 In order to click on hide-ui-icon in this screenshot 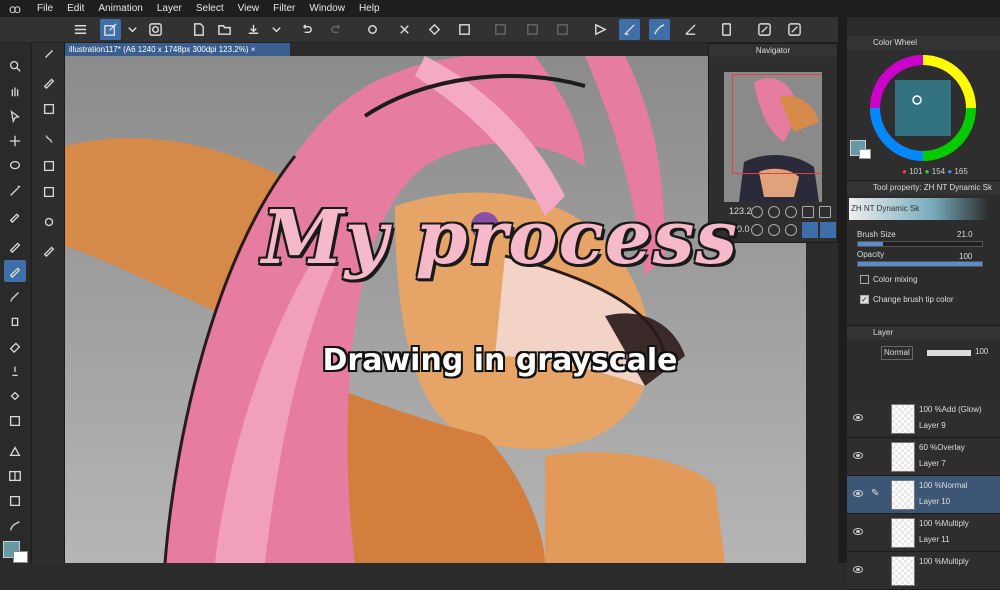, I will do `click(764, 29)`.